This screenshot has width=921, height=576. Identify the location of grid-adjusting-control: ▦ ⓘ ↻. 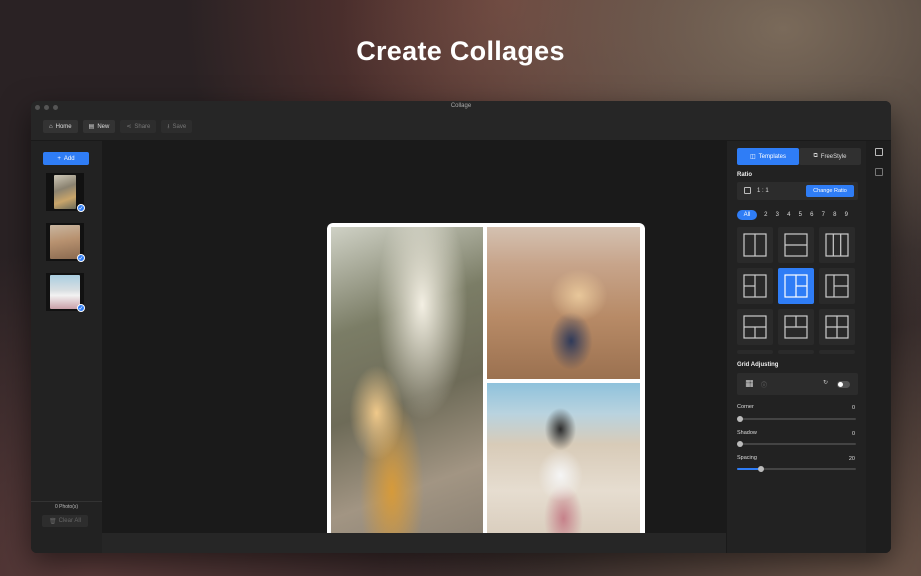
(797, 384).